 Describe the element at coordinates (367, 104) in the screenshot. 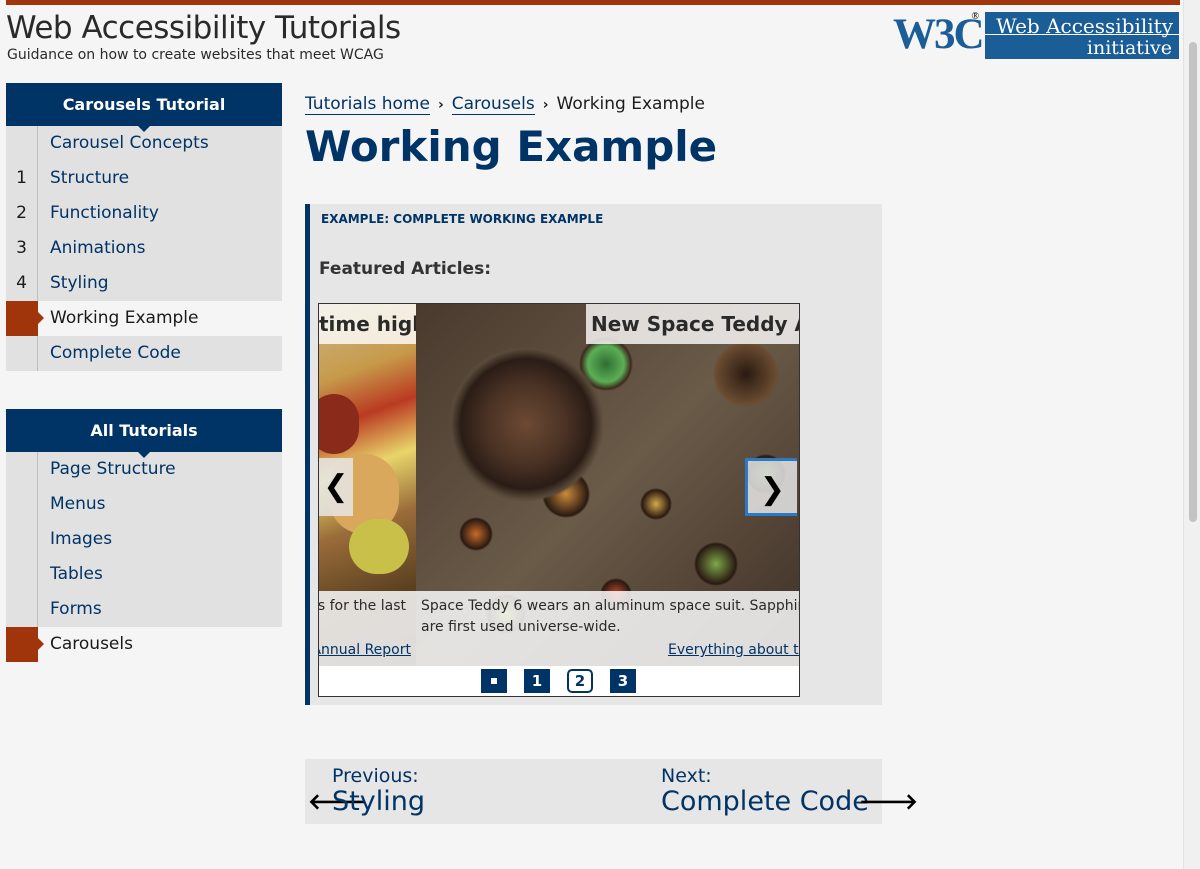

I see `breadcrumb-home-link: Tutorials home` at that location.